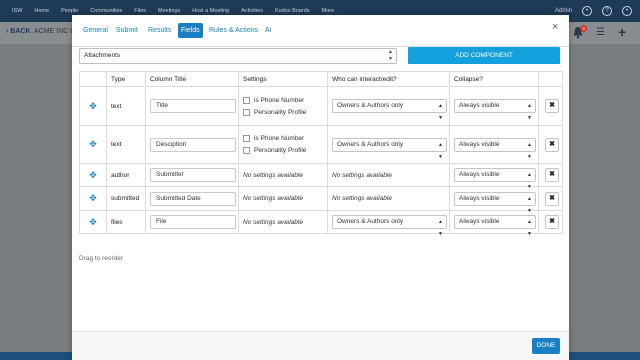  I want to click on title-cell: Submitted Date, so click(192, 198).